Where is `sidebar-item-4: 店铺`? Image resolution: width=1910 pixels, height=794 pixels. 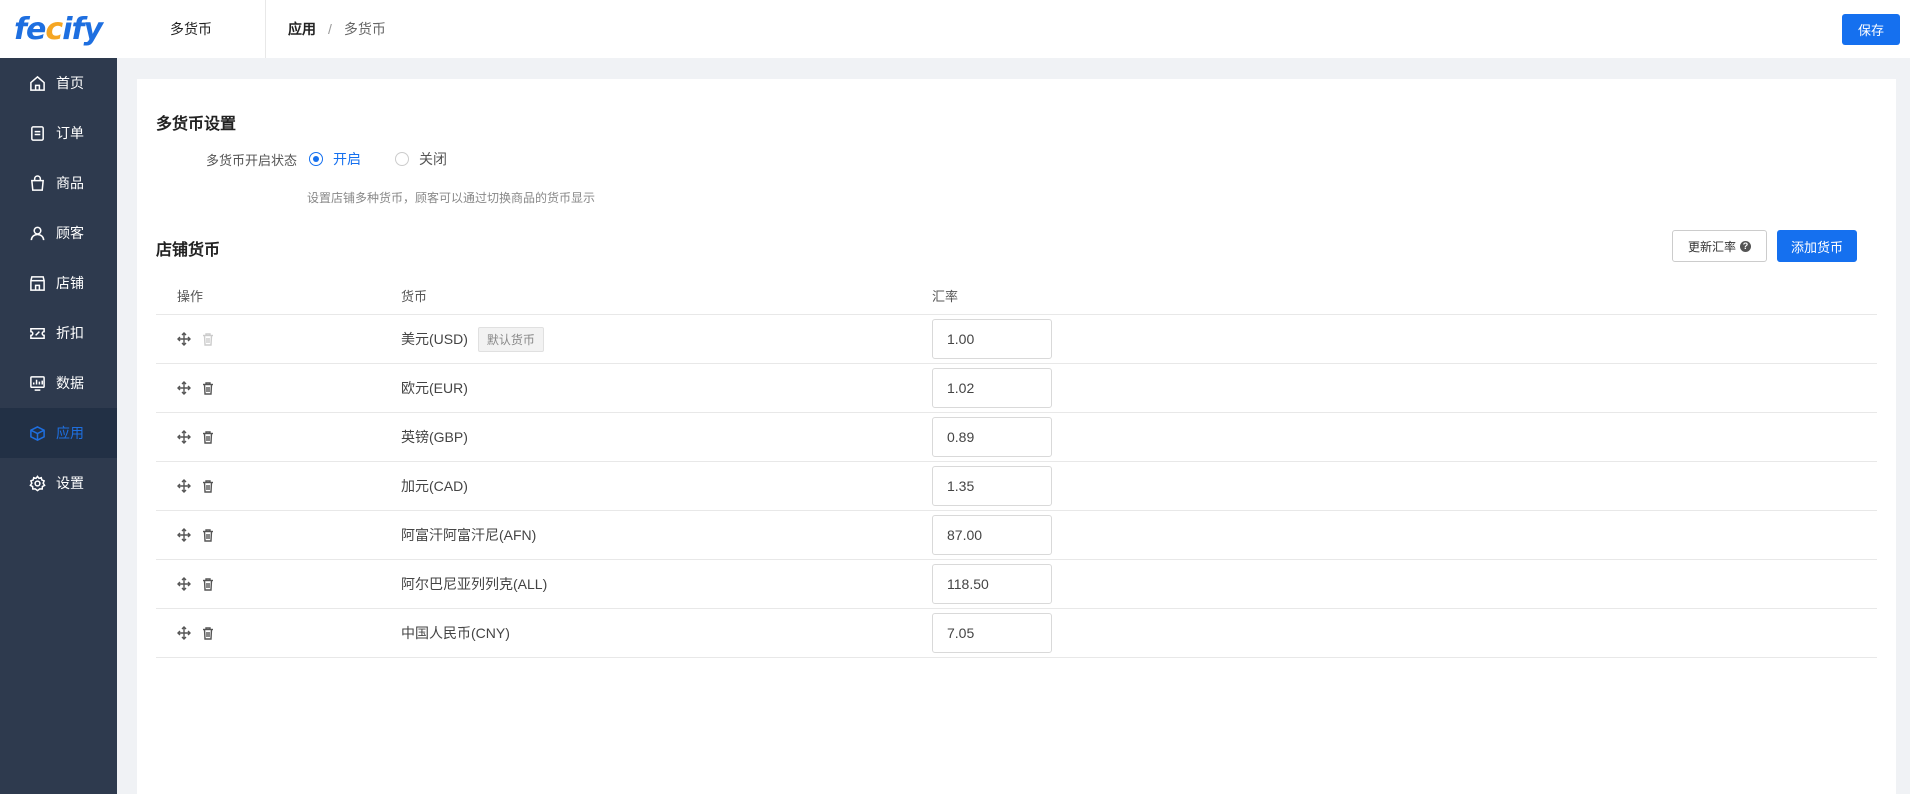
sidebar-item-4: 店铺 is located at coordinates (58, 283).